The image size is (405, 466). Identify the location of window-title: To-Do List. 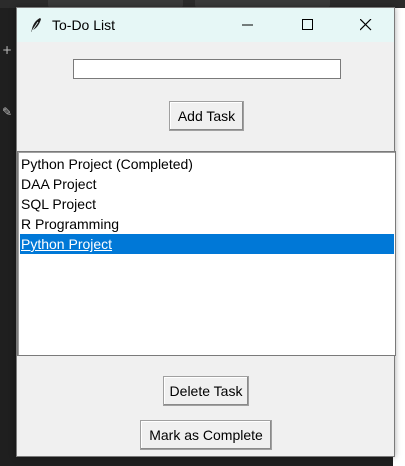
(84, 25).